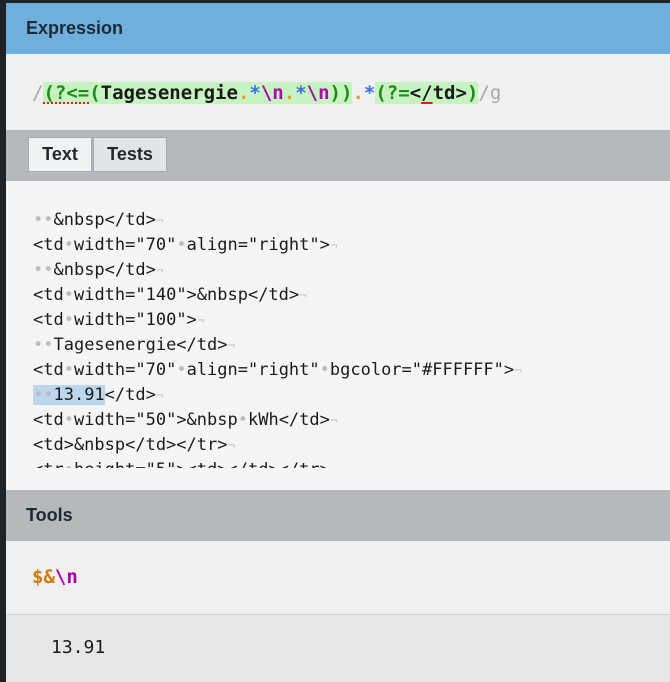 The width and height of the screenshot is (670, 682). What do you see at coordinates (333, 345) in the screenshot?
I see `text-line: ••Tagesenergie</td>¬` at bounding box center [333, 345].